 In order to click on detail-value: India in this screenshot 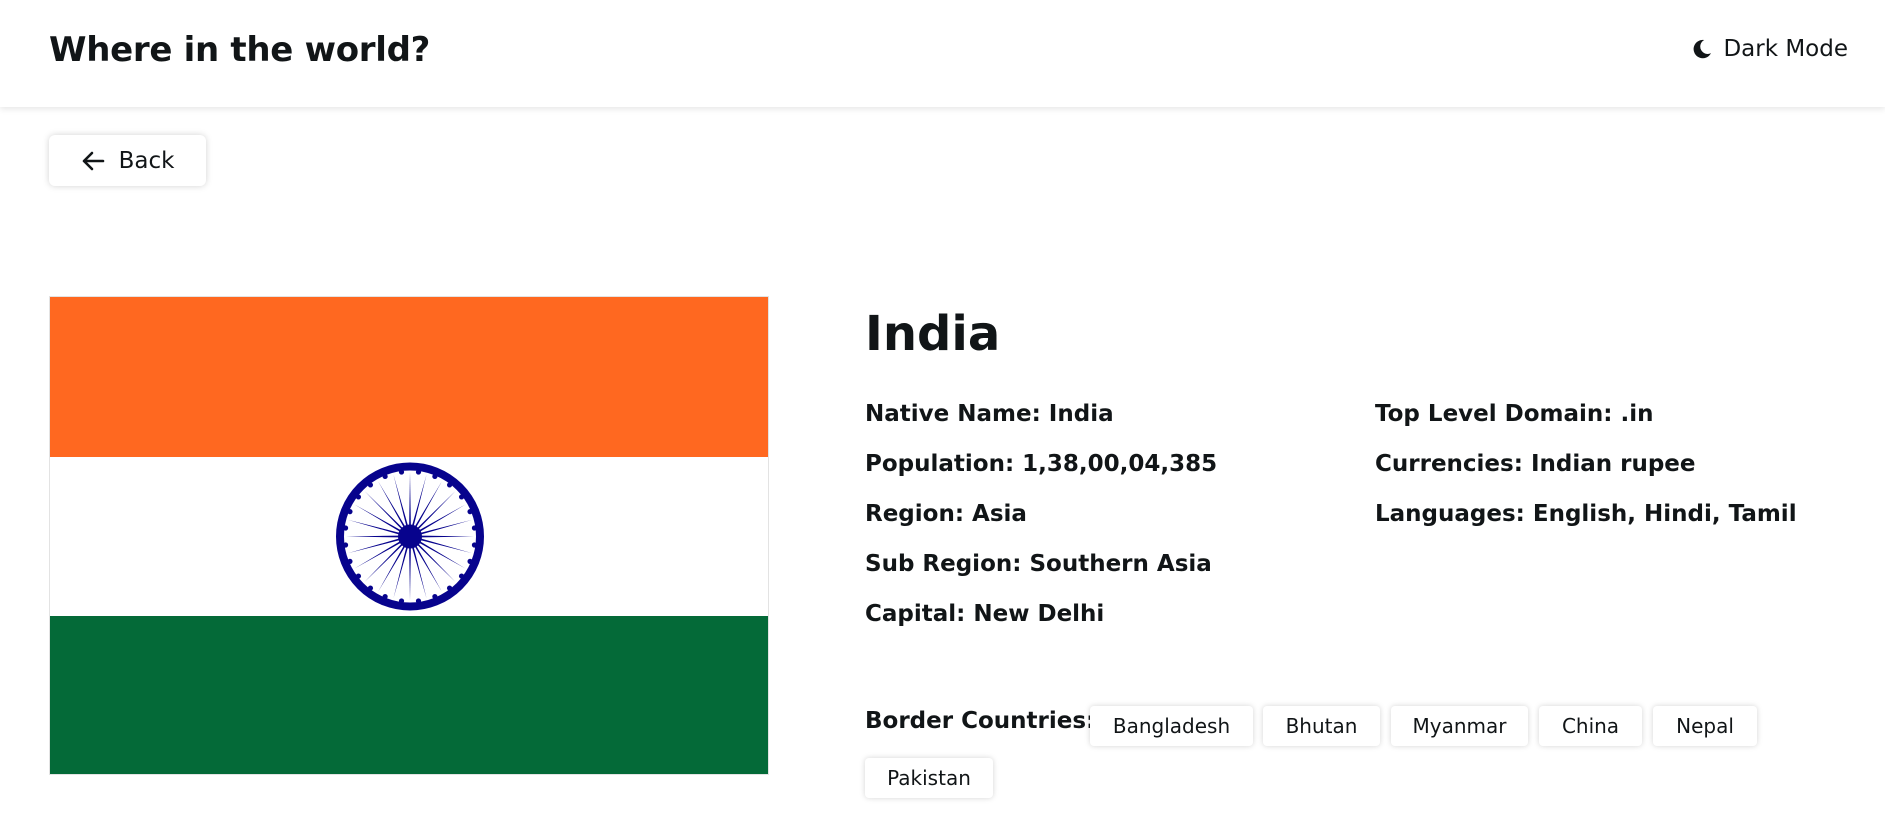, I will do `click(1081, 414)`.